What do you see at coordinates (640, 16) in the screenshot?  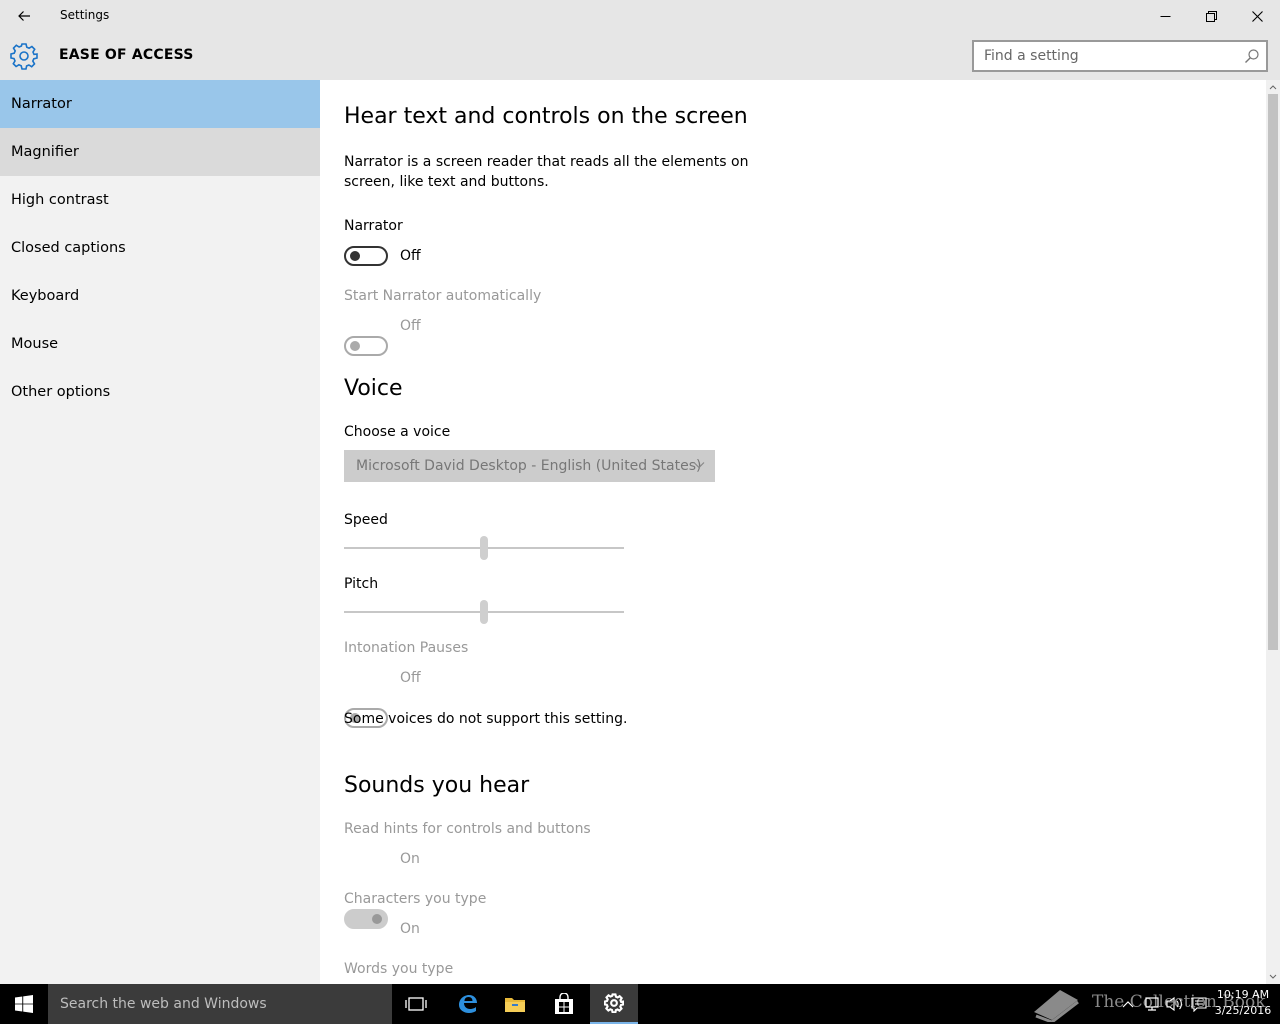 I see `title-bar: Settings` at bounding box center [640, 16].